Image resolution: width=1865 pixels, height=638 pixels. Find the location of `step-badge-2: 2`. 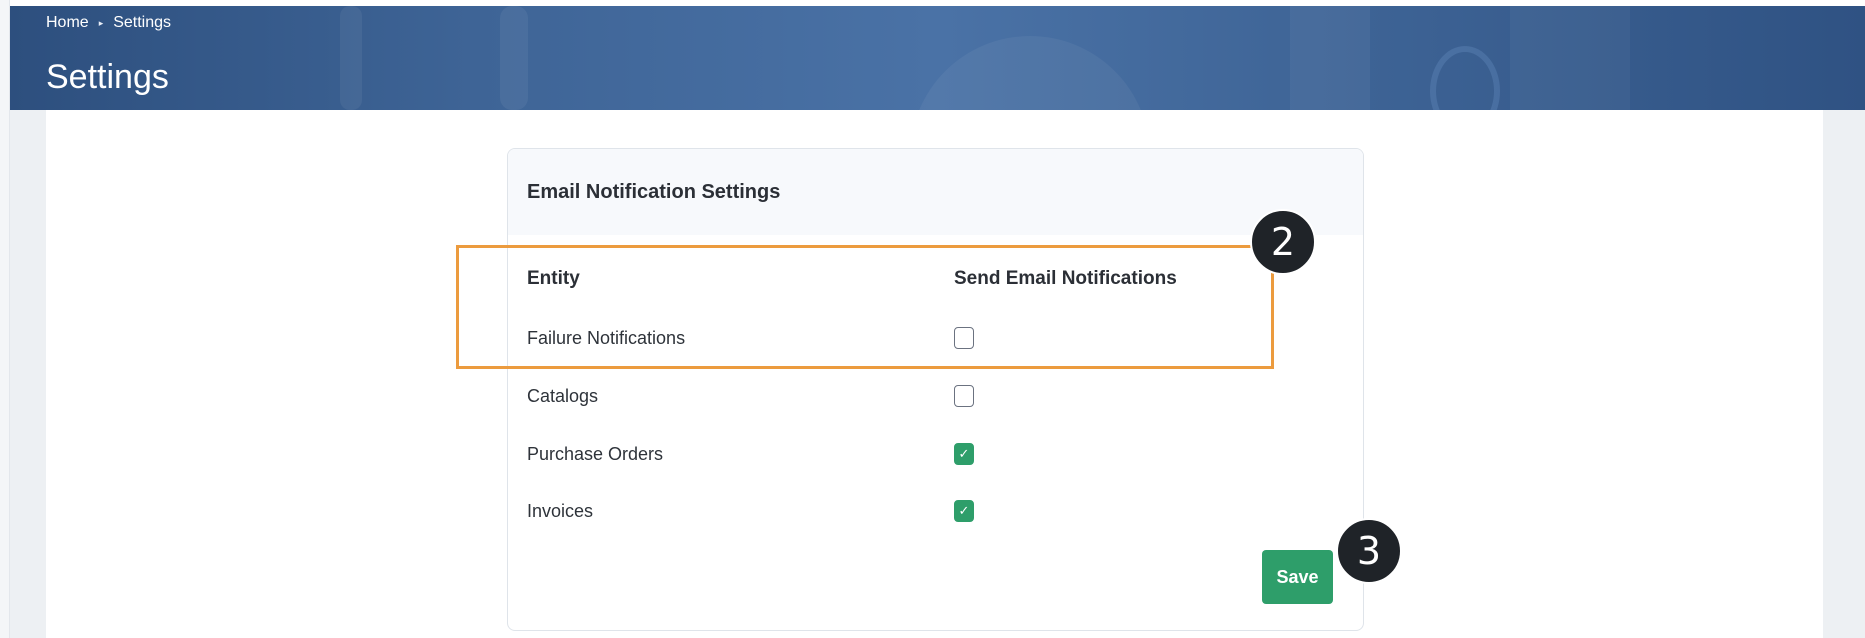

step-badge-2: 2 is located at coordinates (1283, 242).